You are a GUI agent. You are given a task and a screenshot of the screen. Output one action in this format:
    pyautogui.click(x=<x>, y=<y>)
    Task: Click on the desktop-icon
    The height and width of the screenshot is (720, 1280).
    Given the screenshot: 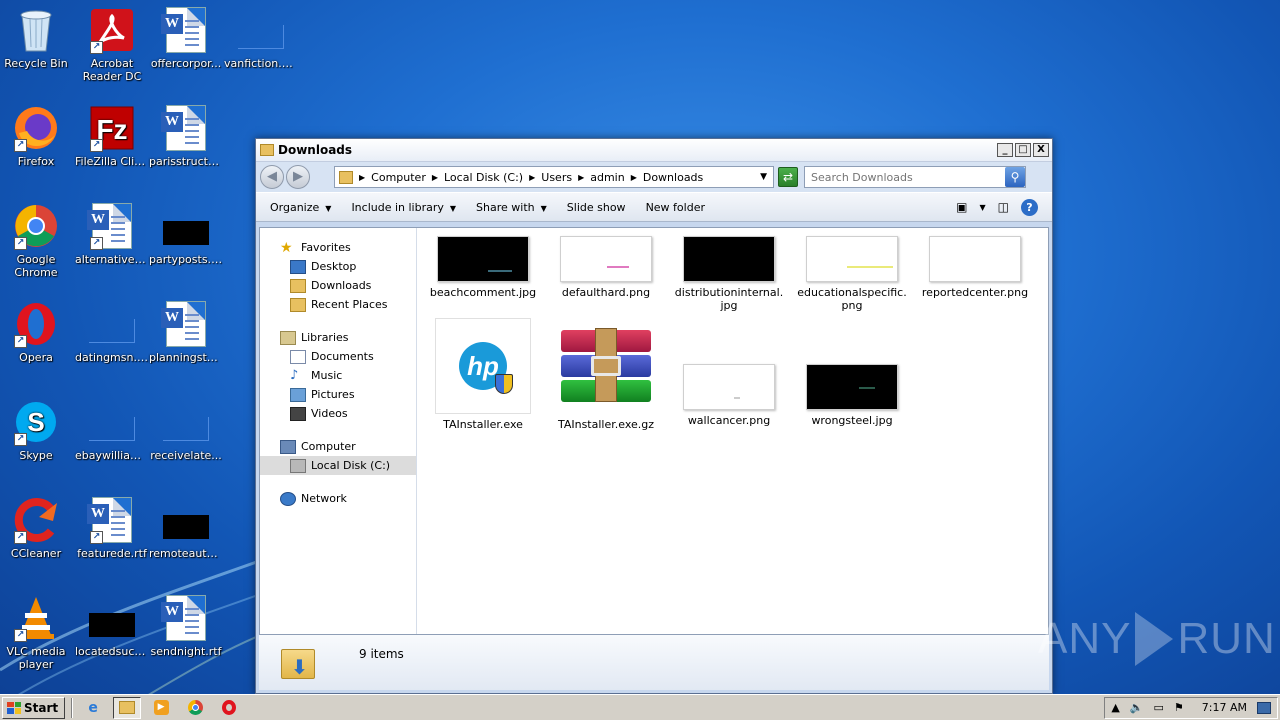 What is the action you would take?
    pyautogui.click(x=298, y=266)
    